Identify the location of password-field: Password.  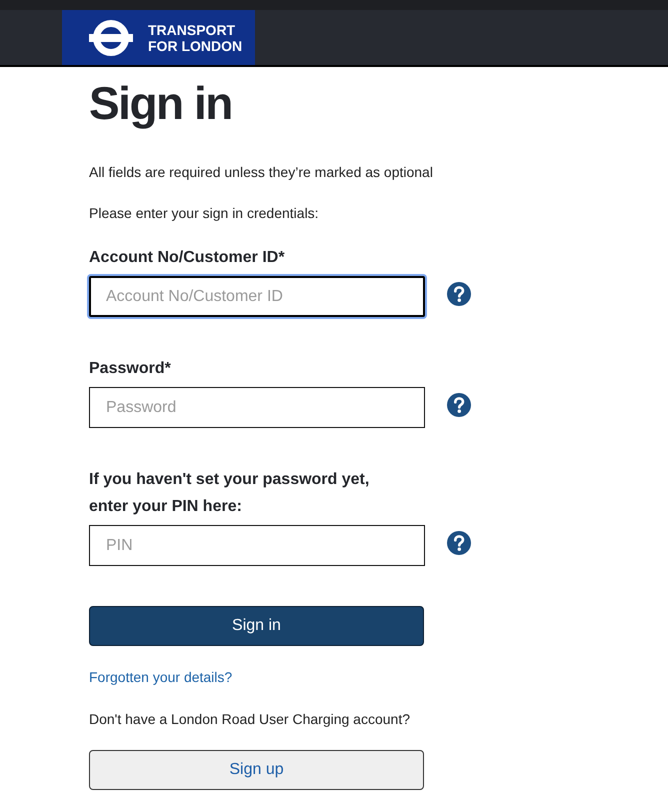
(257, 407).